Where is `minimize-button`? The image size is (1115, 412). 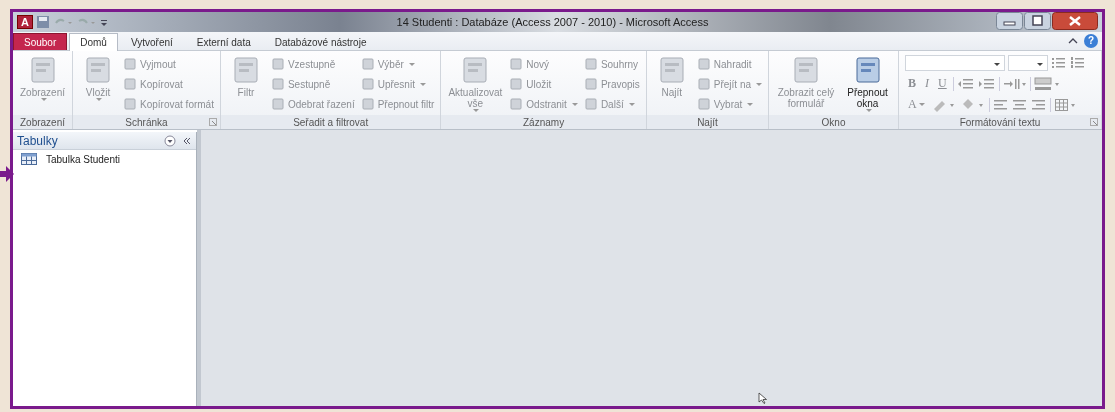
minimize-button is located at coordinates (1009, 21).